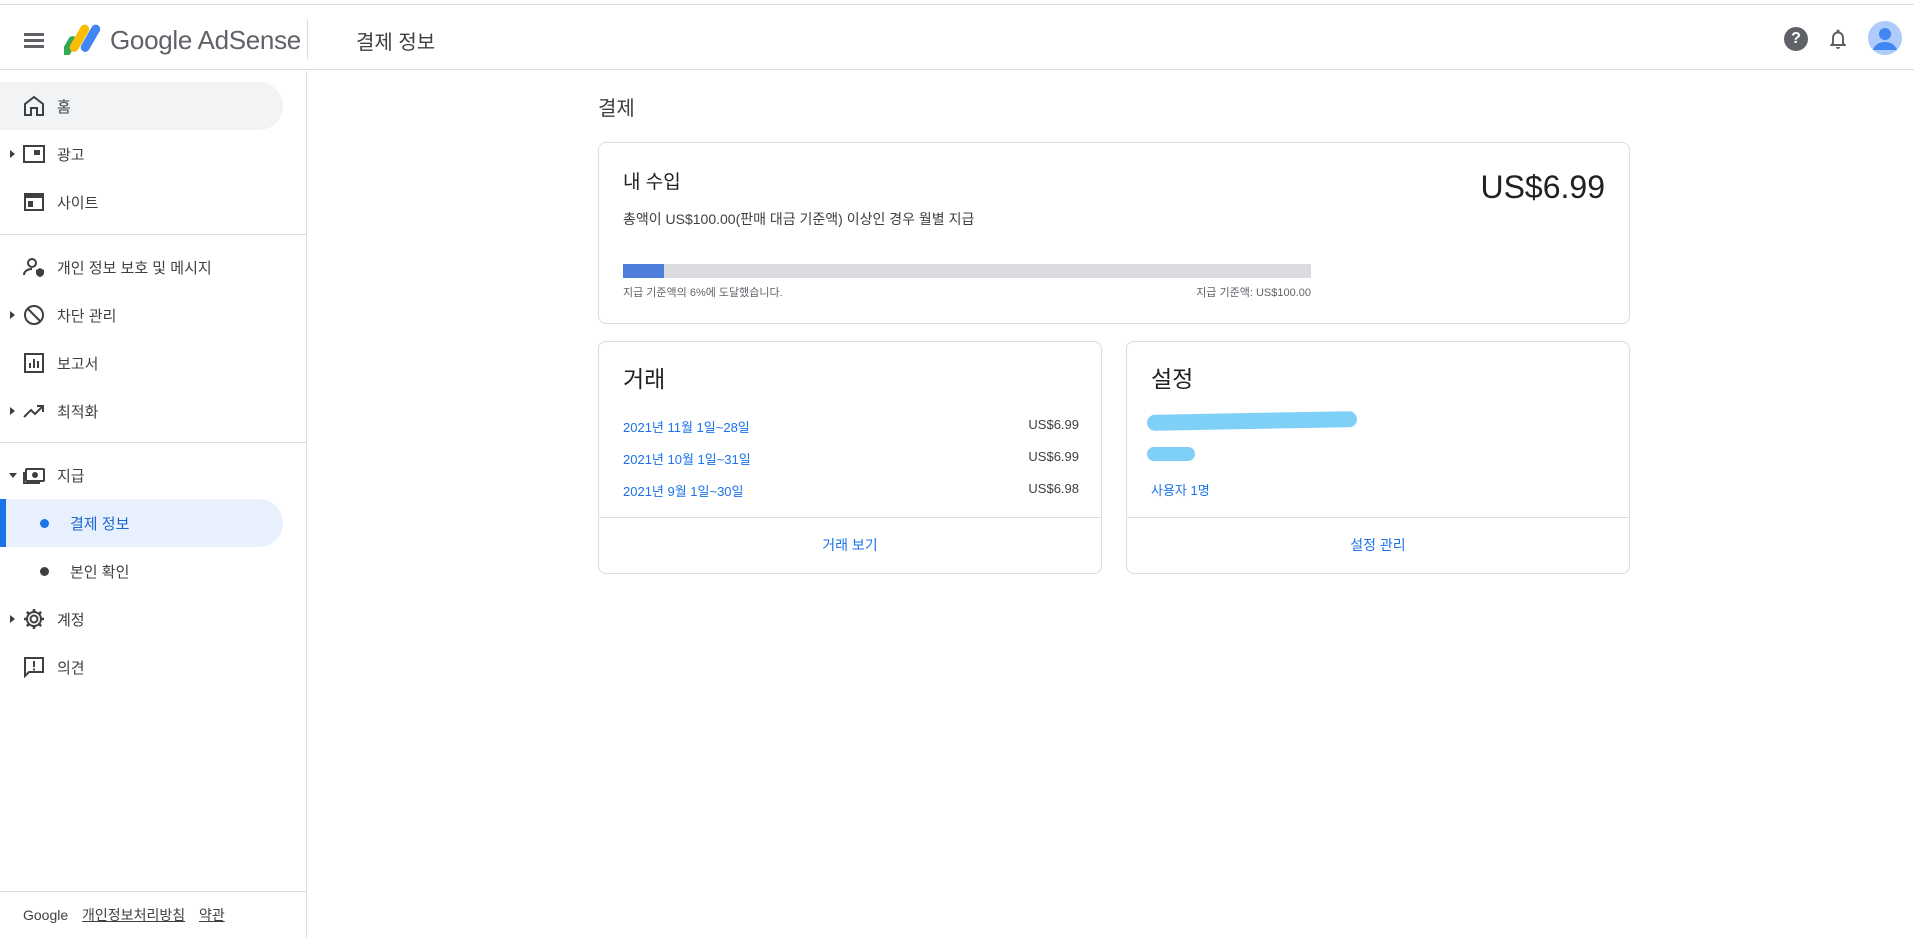 This screenshot has height=938, width=1914. I want to click on section-title: 결제, so click(616, 109).